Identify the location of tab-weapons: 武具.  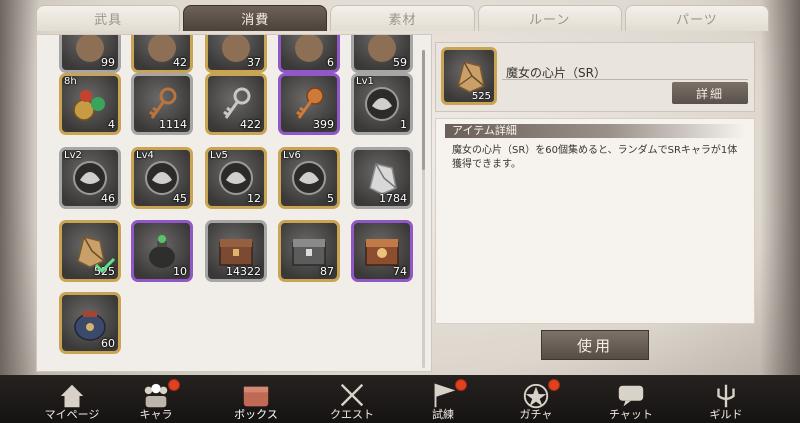
(108, 18).